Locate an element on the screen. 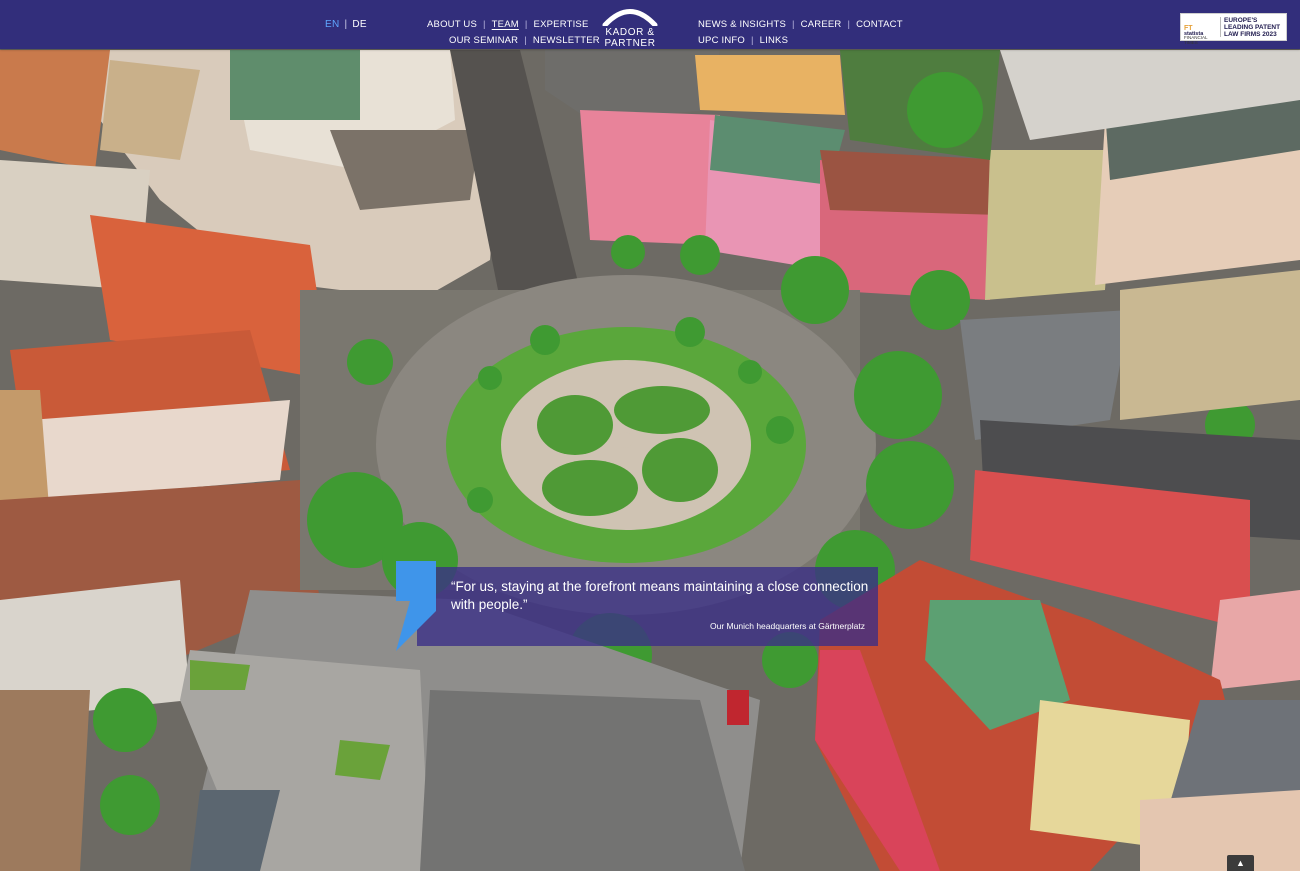 The height and width of the screenshot is (871, 1300). kador-partner-logo: KADOR & PARTNER is located at coordinates (630, 27).